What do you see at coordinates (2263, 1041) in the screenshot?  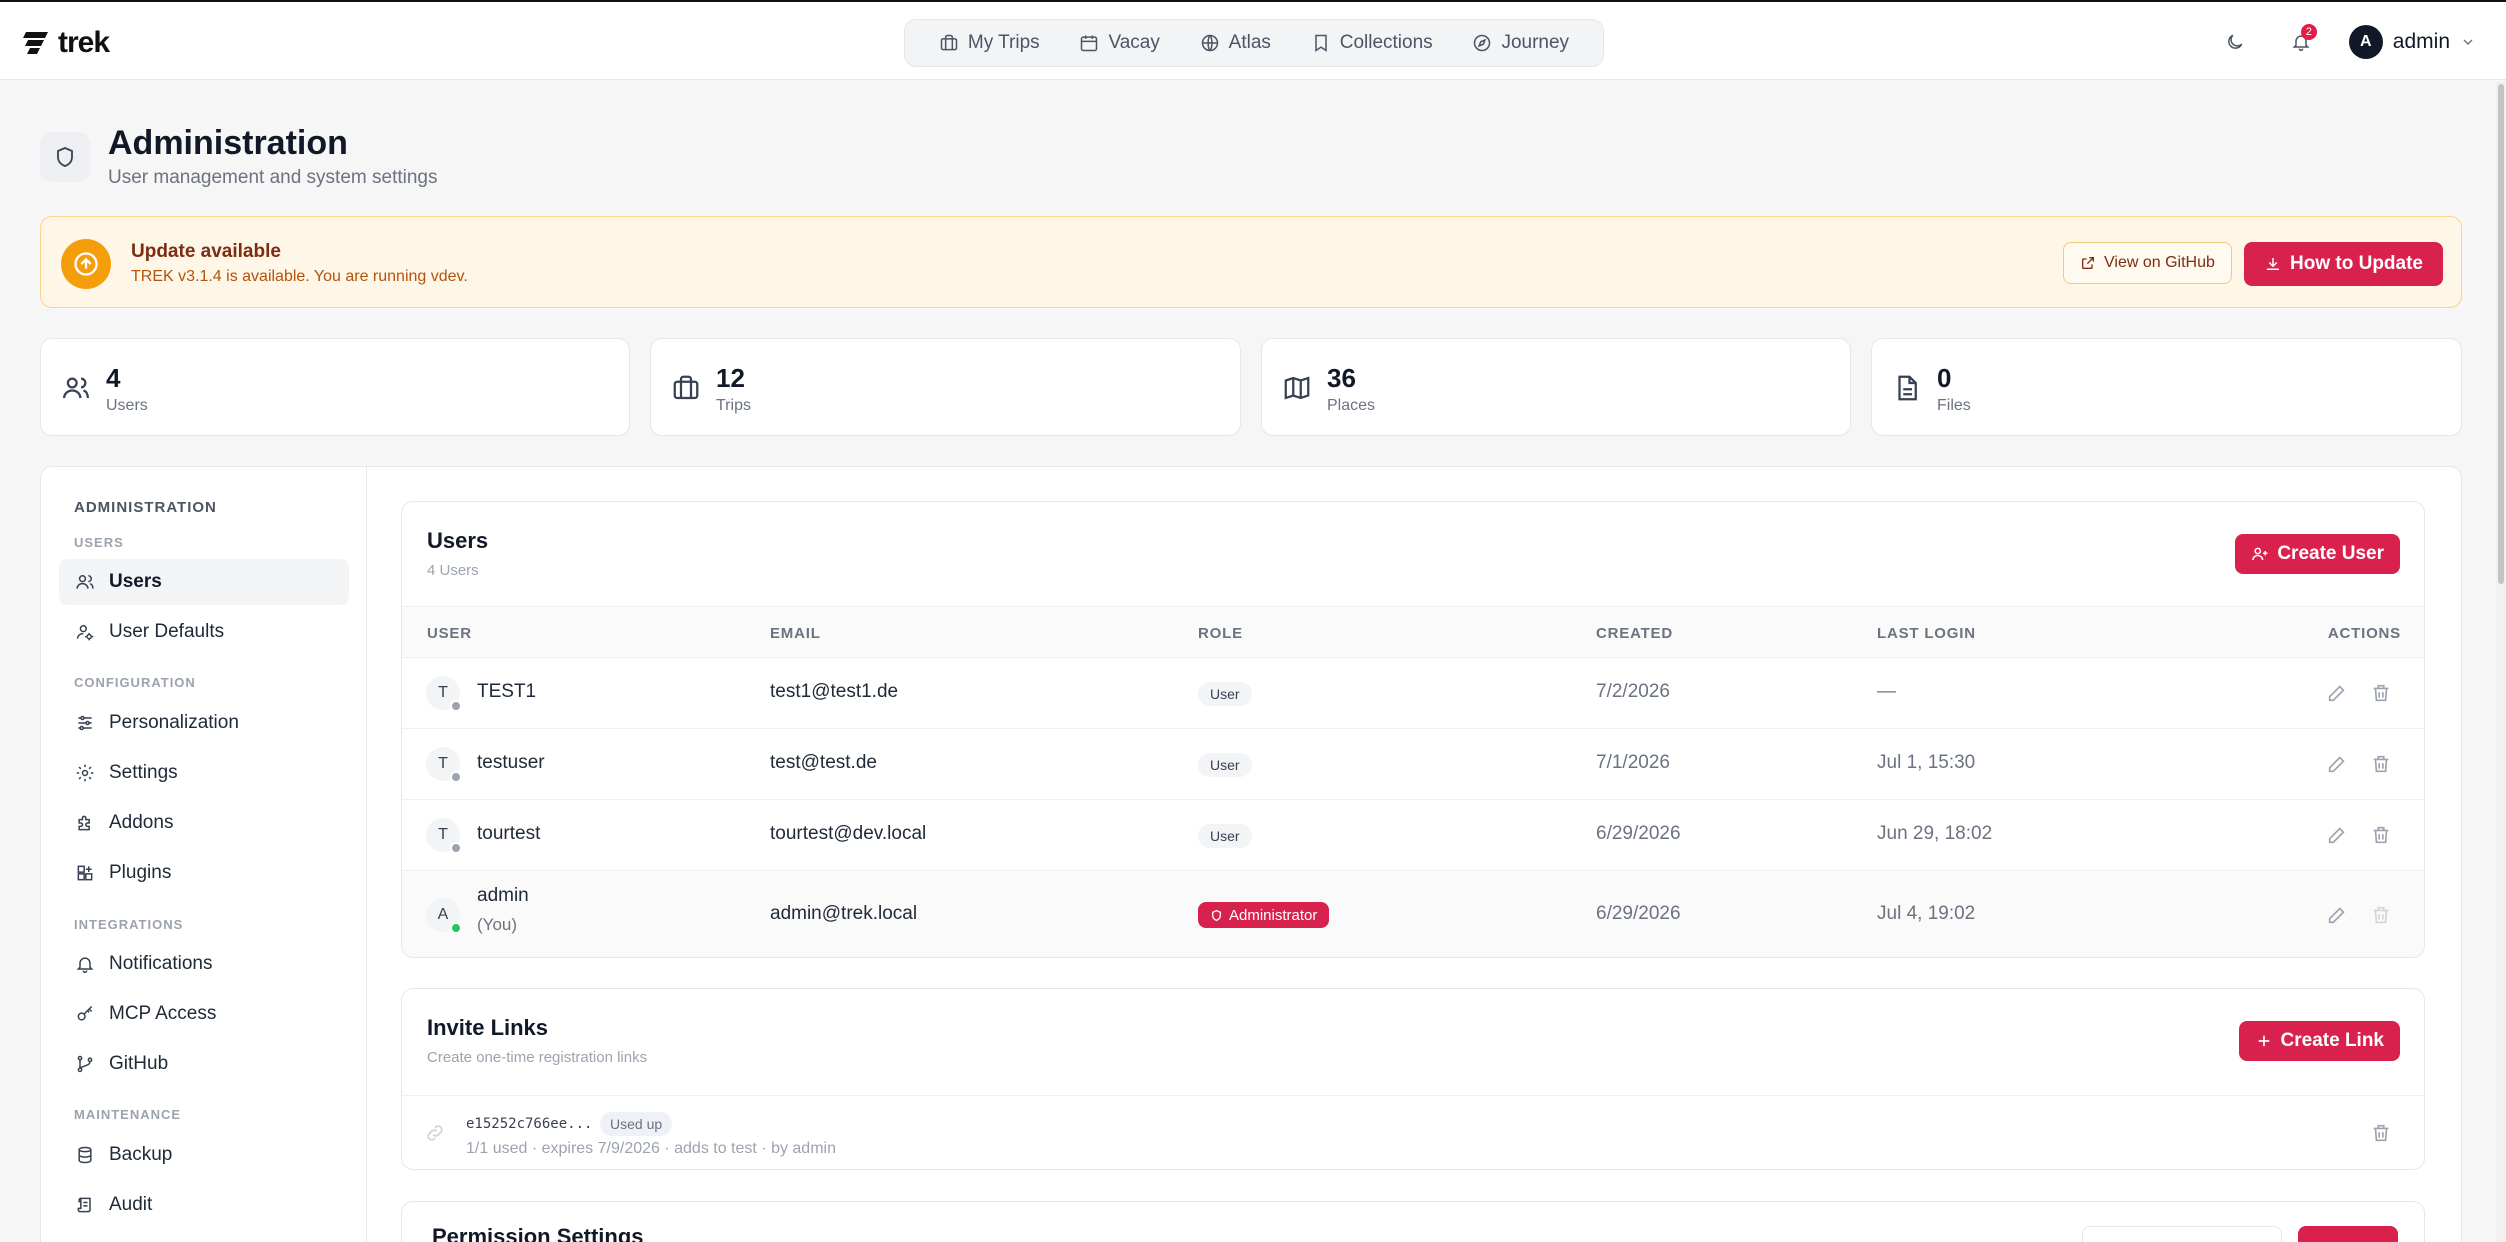 I see `plus-icon` at bounding box center [2263, 1041].